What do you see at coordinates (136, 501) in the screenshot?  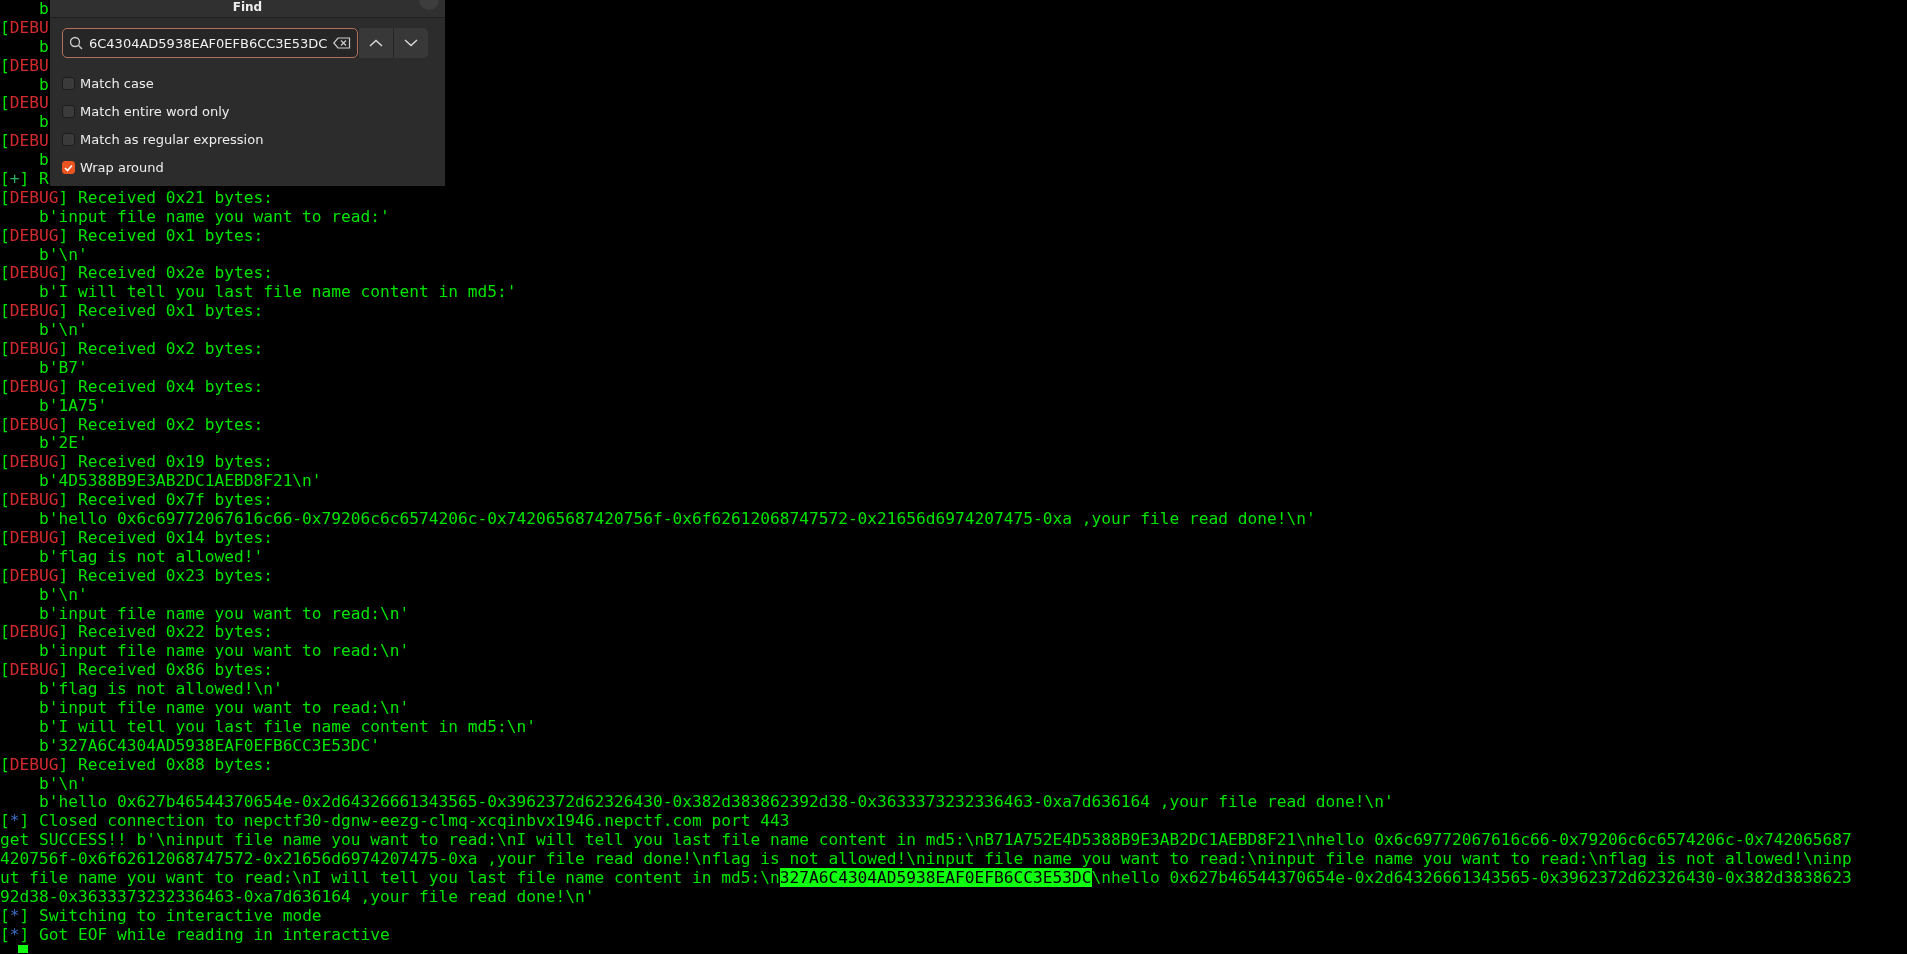 I see `terminal-line: [DEBUG] Received 0x7f bytes:` at bounding box center [136, 501].